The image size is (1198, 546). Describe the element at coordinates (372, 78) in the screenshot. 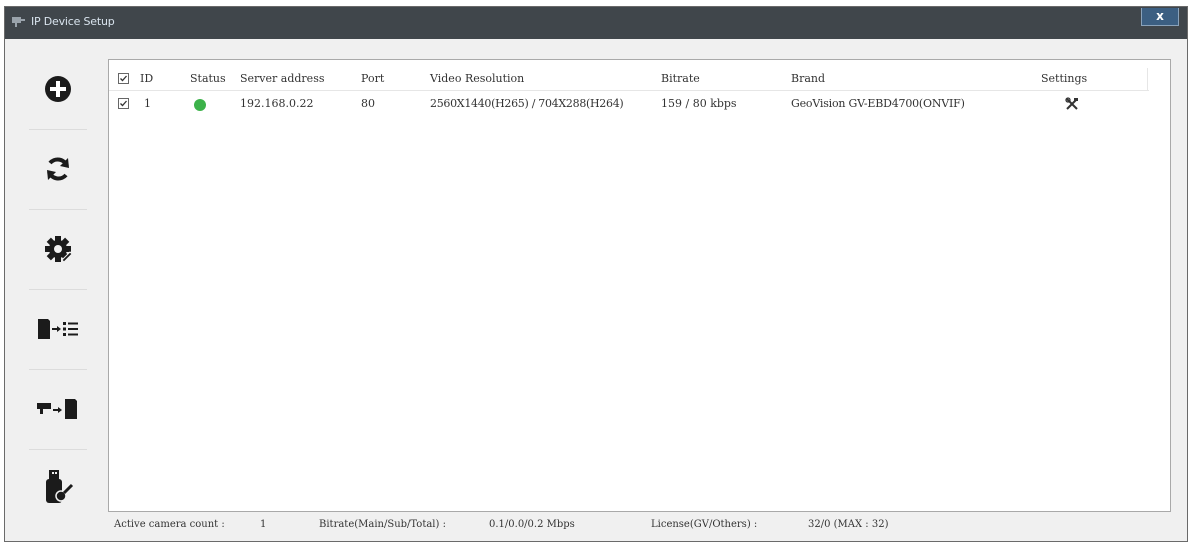

I see `column-header-port: Port` at that location.